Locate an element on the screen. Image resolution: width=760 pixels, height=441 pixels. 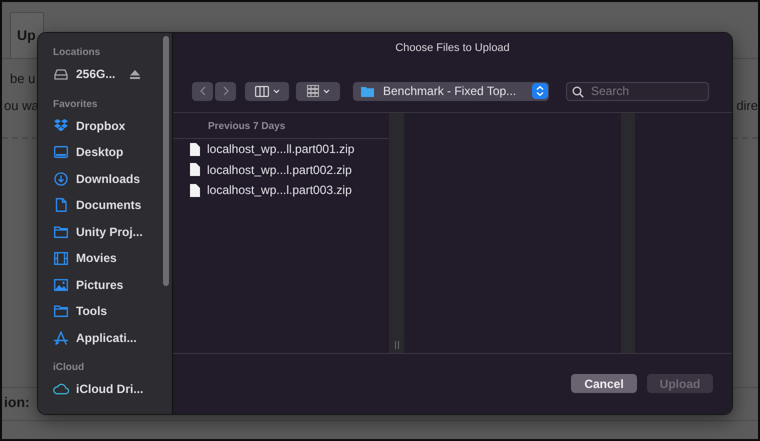
chevron-right-icon is located at coordinates (225, 91).